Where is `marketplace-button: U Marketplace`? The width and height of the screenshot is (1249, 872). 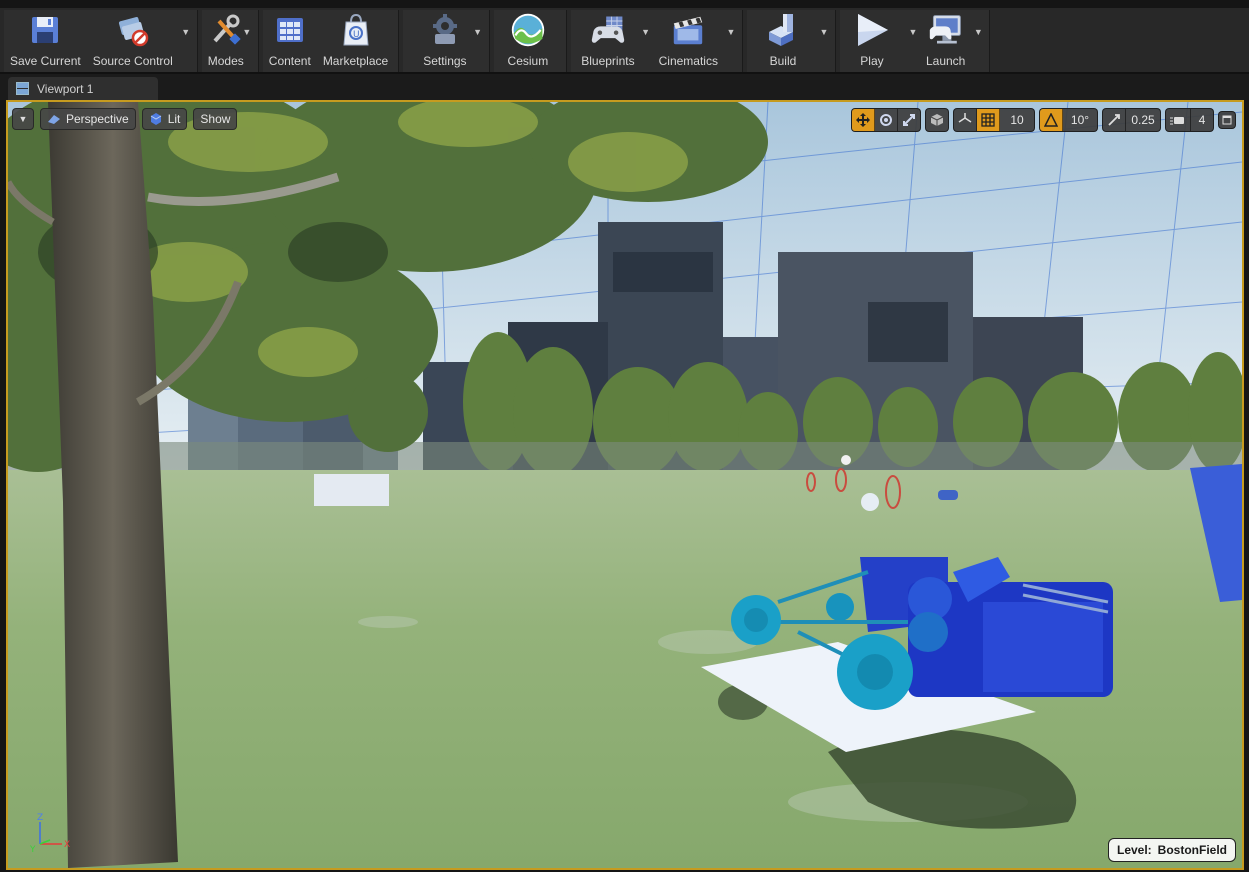
marketplace-button: U Marketplace is located at coordinates (355, 41).